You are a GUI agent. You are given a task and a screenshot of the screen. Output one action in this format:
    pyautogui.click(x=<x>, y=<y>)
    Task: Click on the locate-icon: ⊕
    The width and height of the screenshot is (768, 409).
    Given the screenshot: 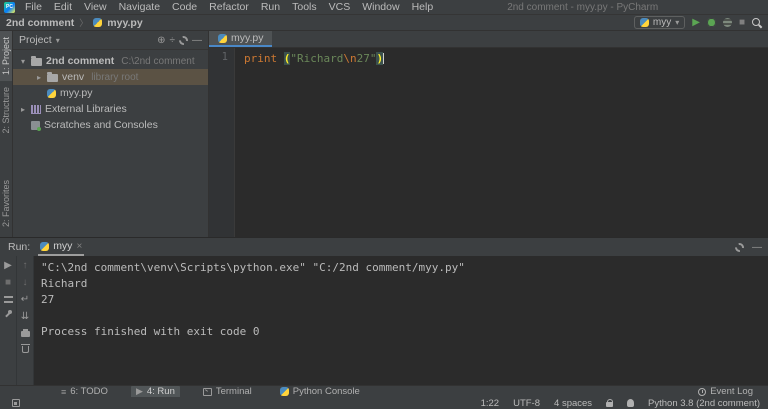 What is the action you would take?
    pyautogui.click(x=161, y=40)
    